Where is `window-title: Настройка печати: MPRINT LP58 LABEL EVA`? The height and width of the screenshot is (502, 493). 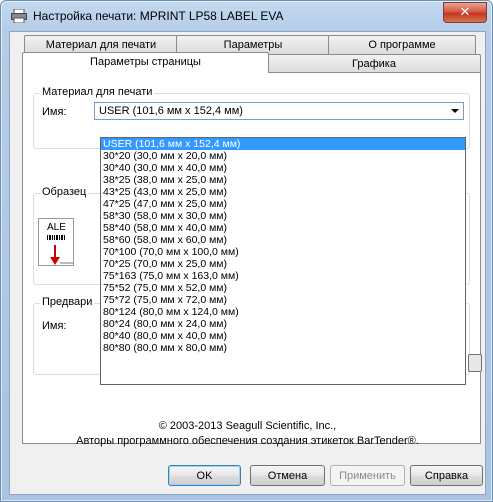
window-title: Настройка печати: MPRINT LP58 LABEL EVA is located at coordinates (158, 16).